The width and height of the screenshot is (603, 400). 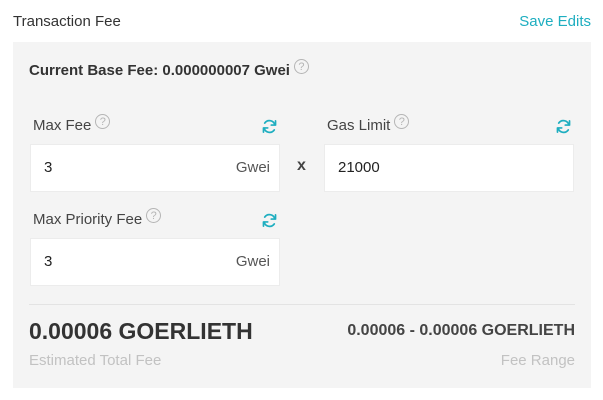 What do you see at coordinates (159, 70) in the screenshot?
I see `current-base-fee-label: Current Base Fee: 0.000000007 Gwei` at bounding box center [159, 70].